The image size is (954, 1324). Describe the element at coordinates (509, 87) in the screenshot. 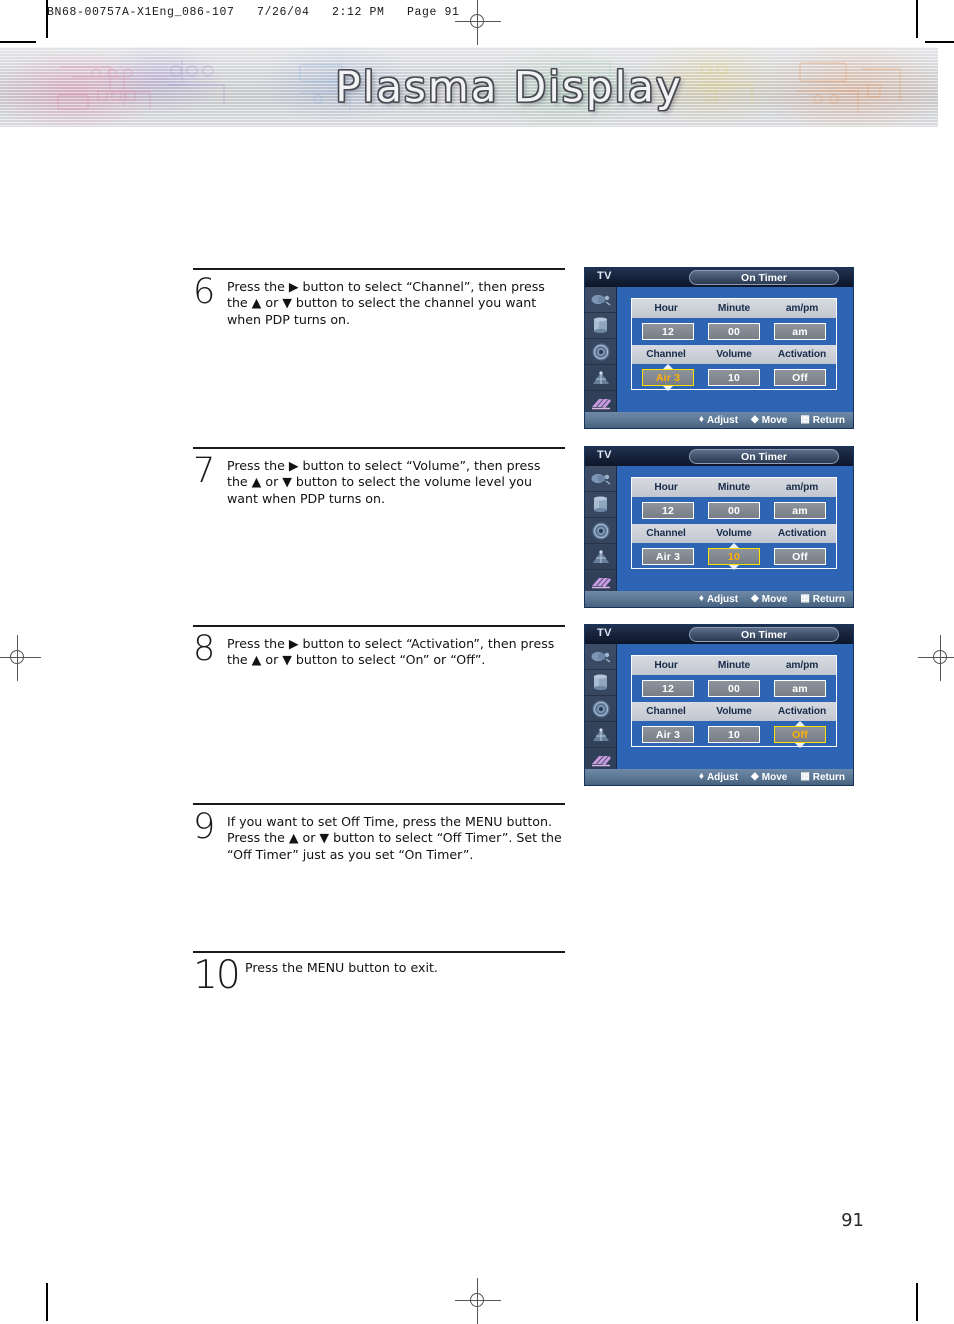

I see `banner-title: Plasma Display` at that location.